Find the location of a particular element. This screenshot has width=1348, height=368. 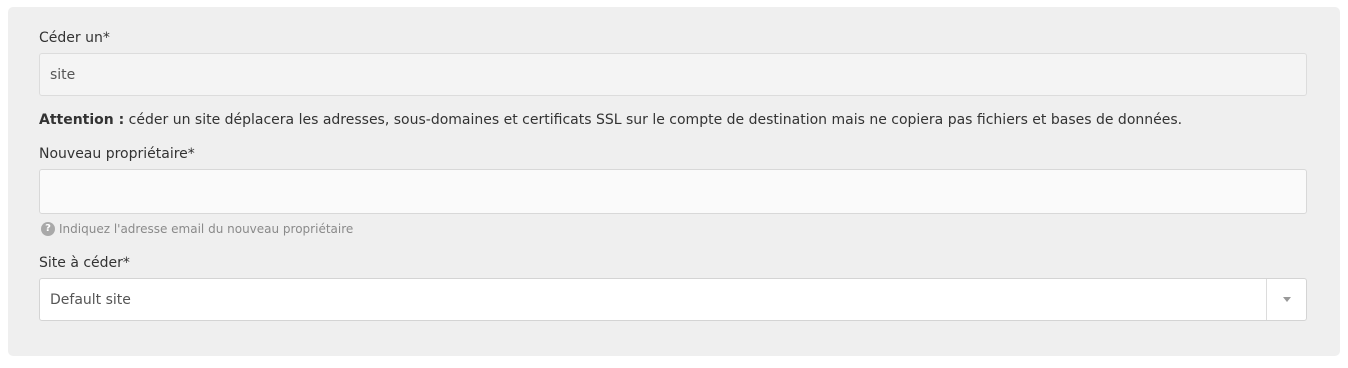

site-select-label: Site à céder* is located at coordinates (84, 263).